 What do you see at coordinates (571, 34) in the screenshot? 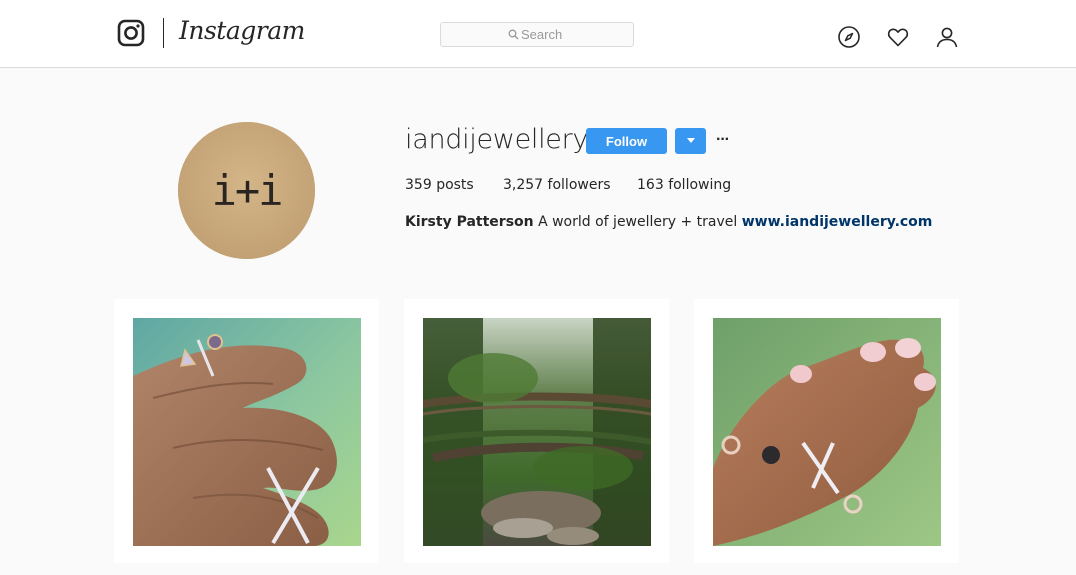
I see `search-input` at bounding box center [571, 34].